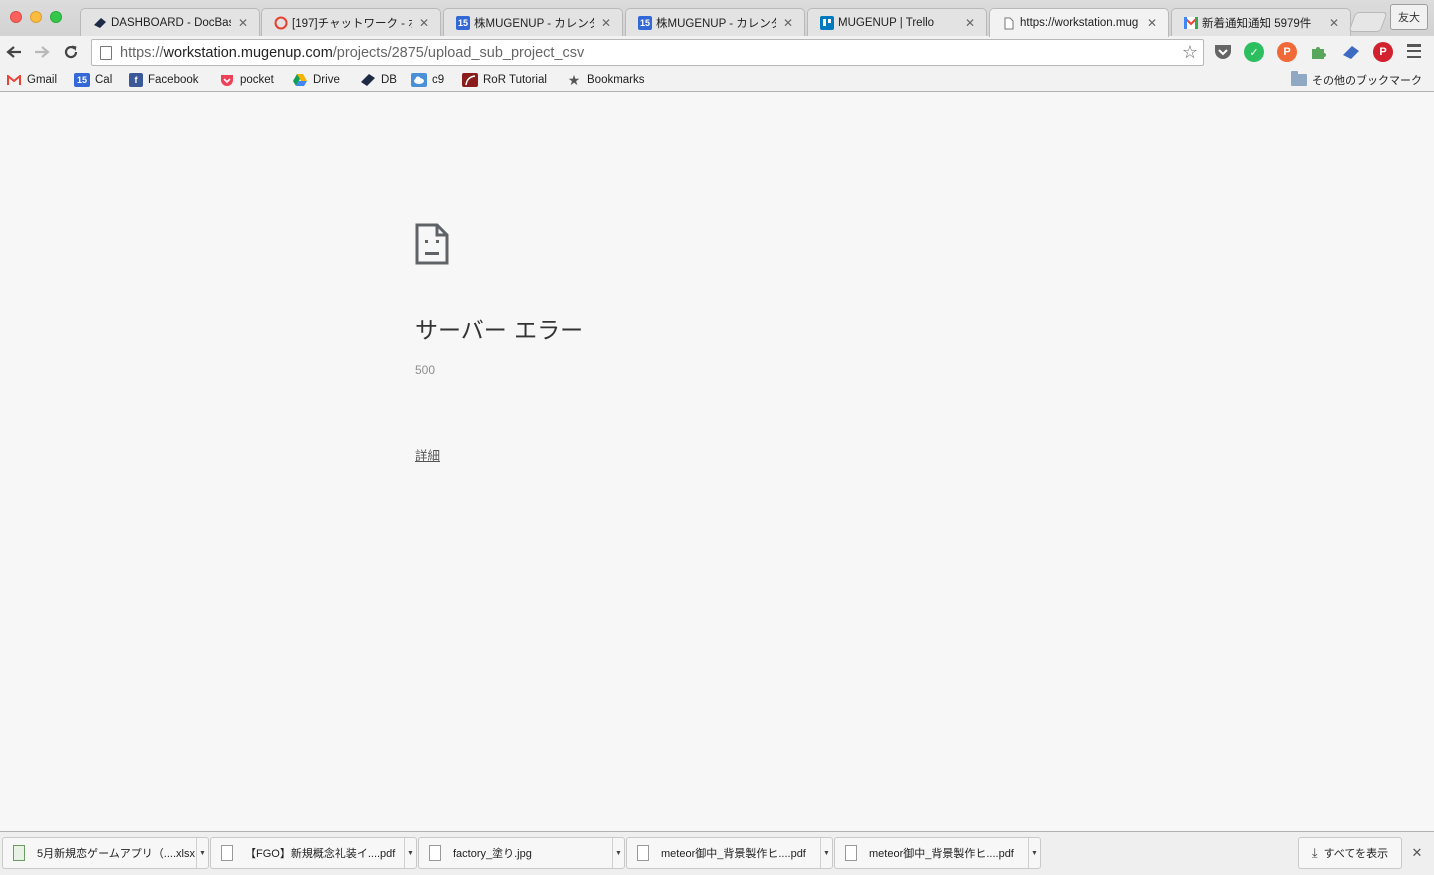  Describe the element at coordinates (326, 80) in the screenshot. I see `bookmark-label: Drive` at that location.